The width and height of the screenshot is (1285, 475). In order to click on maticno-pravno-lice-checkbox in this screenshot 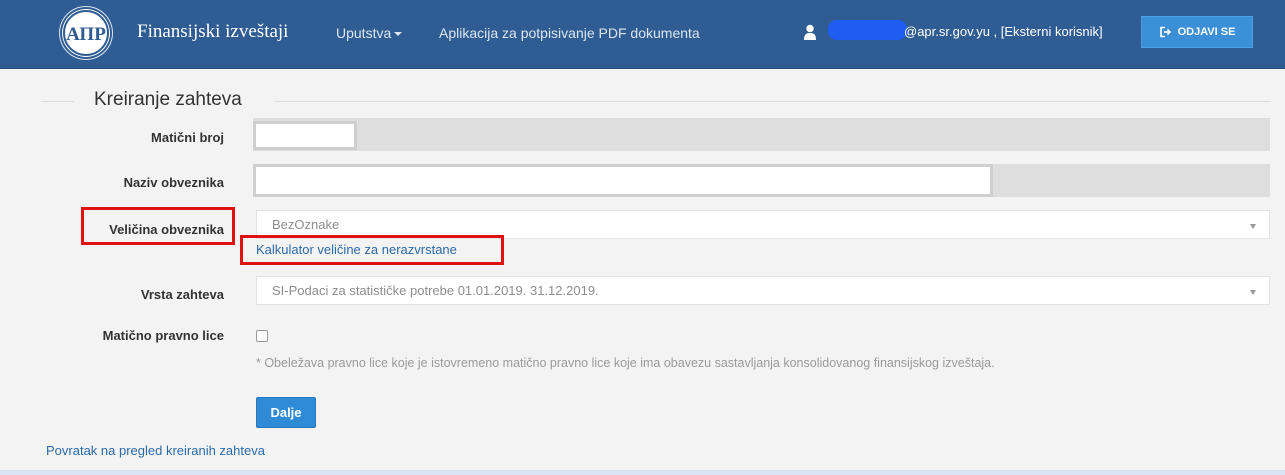, I will do `click(262, 336)`.